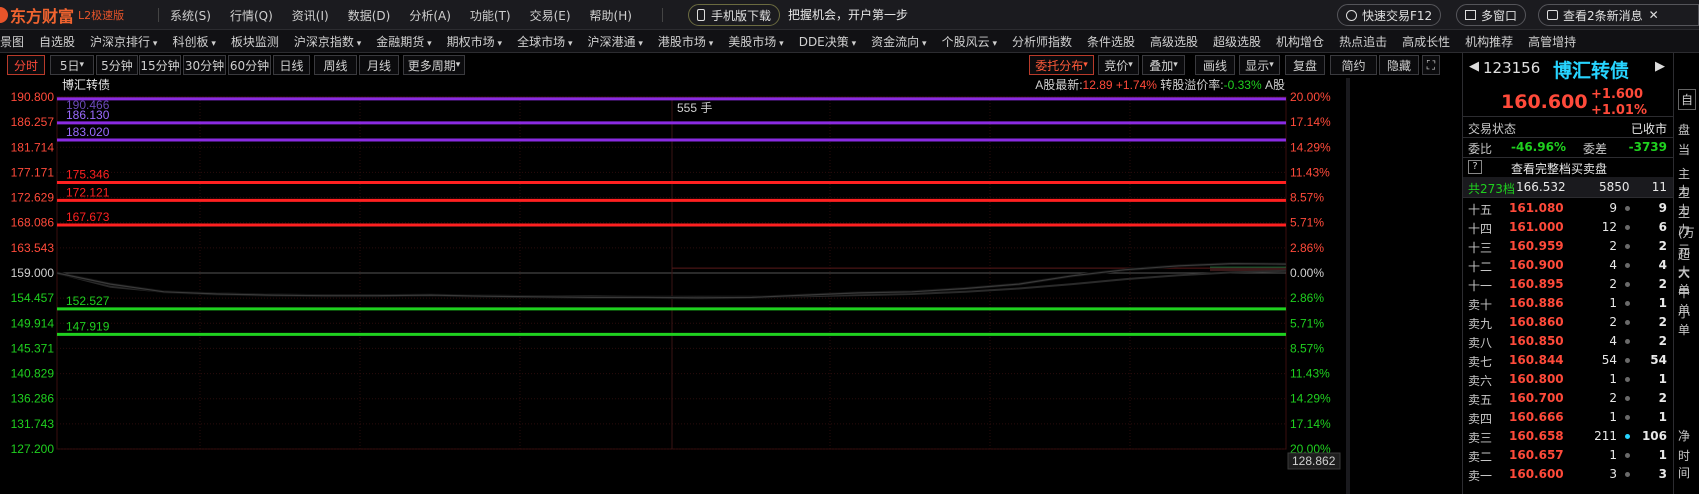  What do you see at coordinates (969, 41) in the screenshot?
I see `nav-item: 个股风云 ▾` at bounding box center [969, 41].